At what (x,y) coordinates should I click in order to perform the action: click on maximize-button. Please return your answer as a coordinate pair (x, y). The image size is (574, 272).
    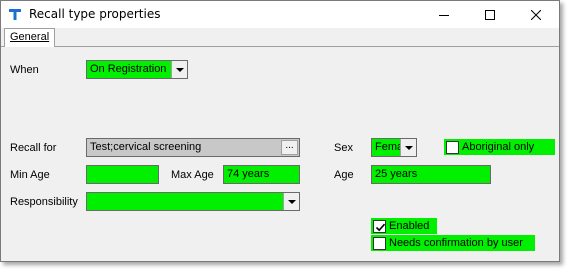
    Looking at the image, I should click on (490, 14).